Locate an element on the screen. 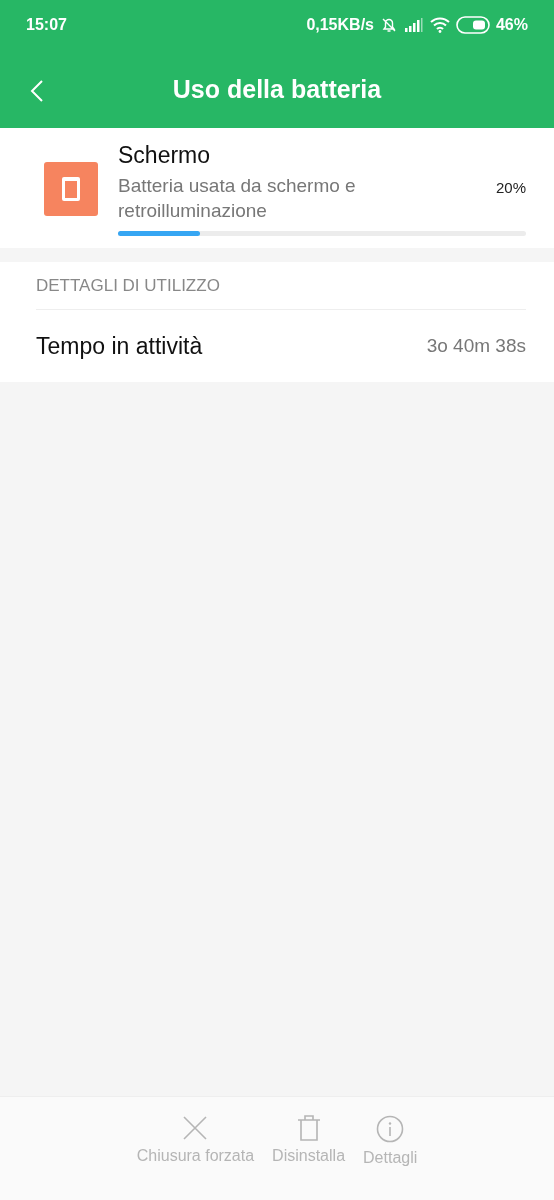  info-icon is located at coordinates (390, 1129).